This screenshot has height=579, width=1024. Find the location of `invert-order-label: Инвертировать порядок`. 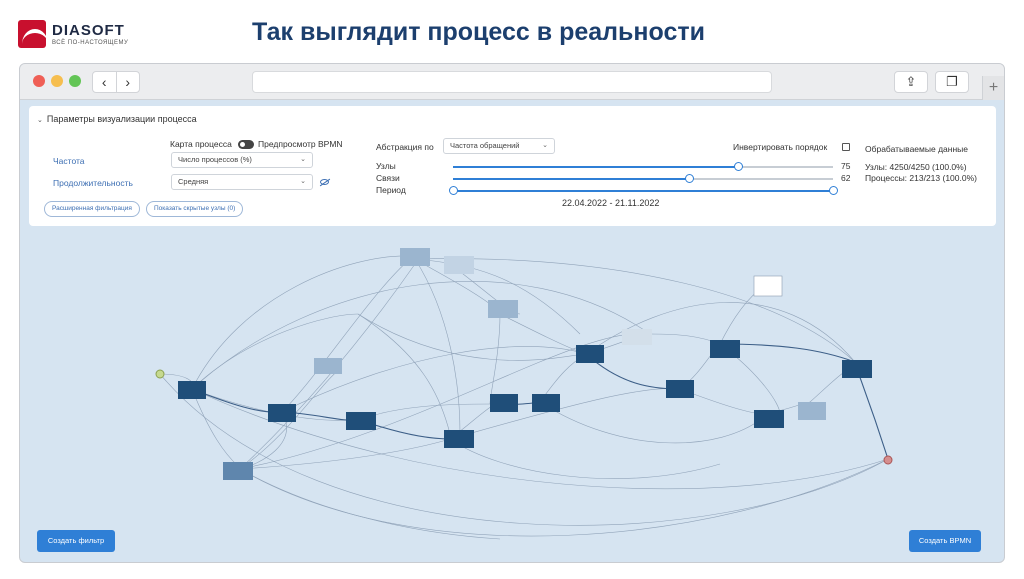

invert-order-label: Инвертировать порядок is located at coordinates (780, 147).